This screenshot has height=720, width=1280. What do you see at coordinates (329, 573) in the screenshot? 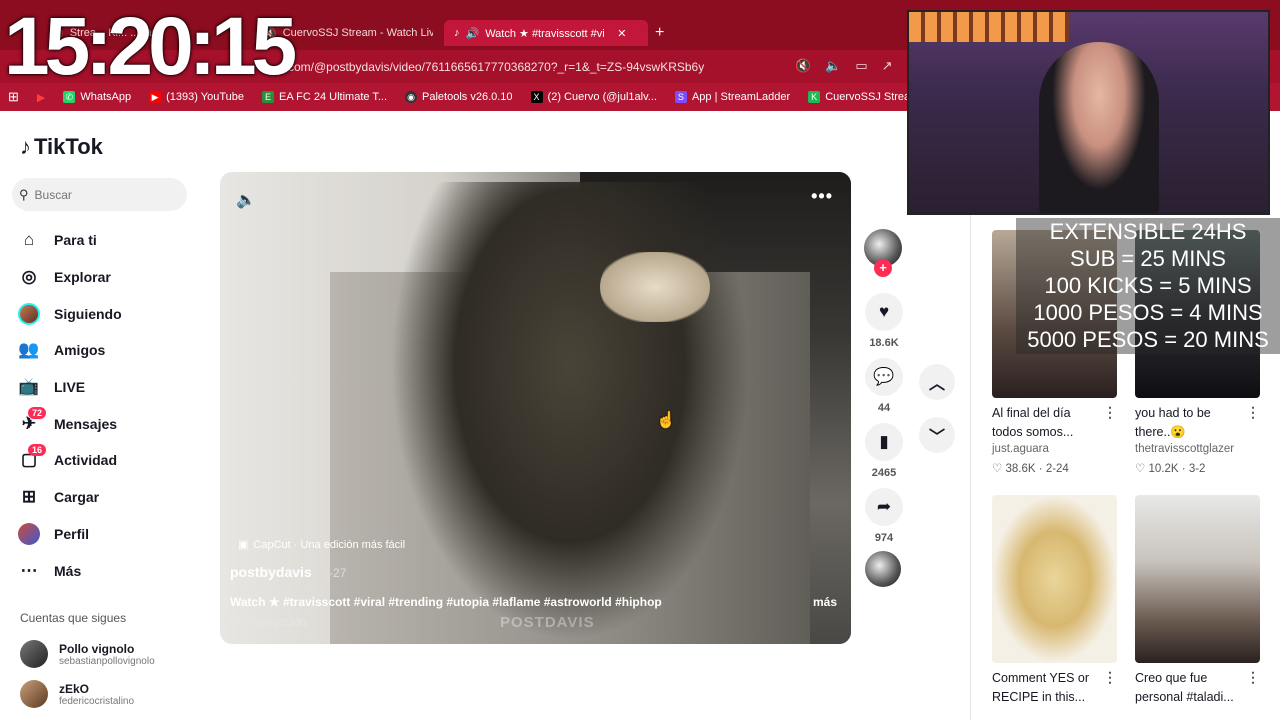
I see `video-date: · 2-27` at bounding box center [329, 573].